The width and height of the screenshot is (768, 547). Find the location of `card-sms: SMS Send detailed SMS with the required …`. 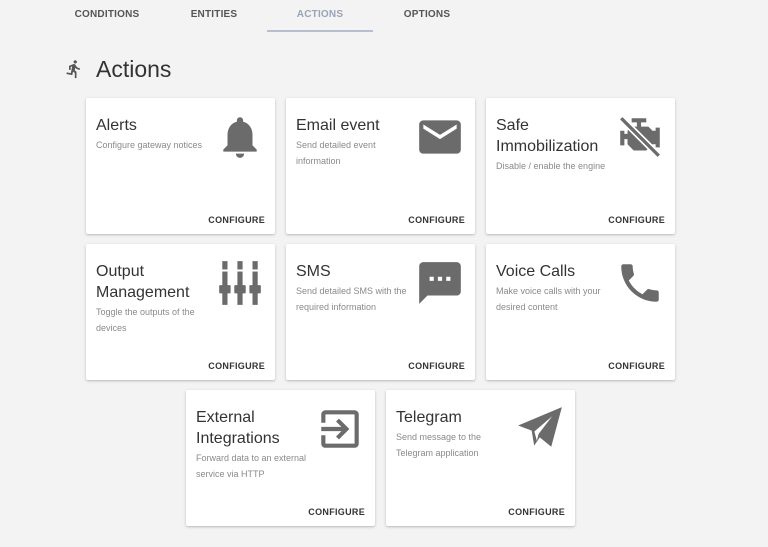

card-sms: SMS Send detailed SMS with the required … is located at coordinates (380, 312).